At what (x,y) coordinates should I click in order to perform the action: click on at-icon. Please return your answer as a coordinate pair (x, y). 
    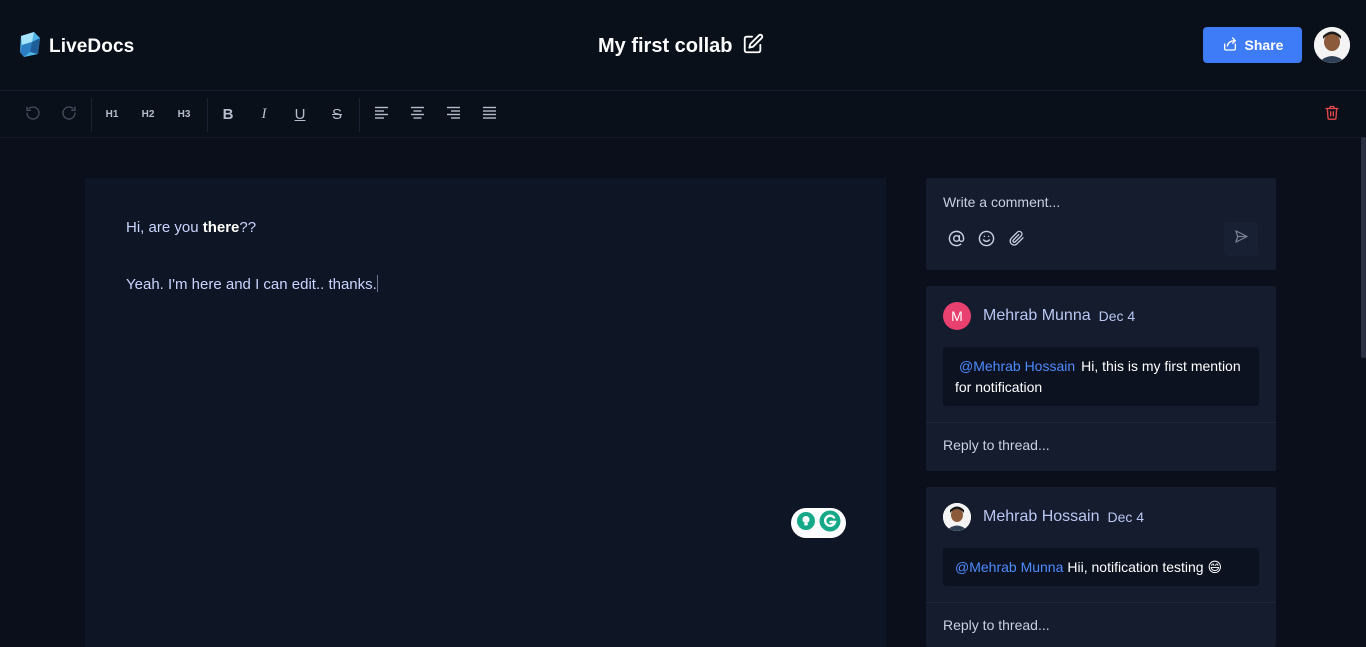
    Looking at the image, I should click on (956, 238).